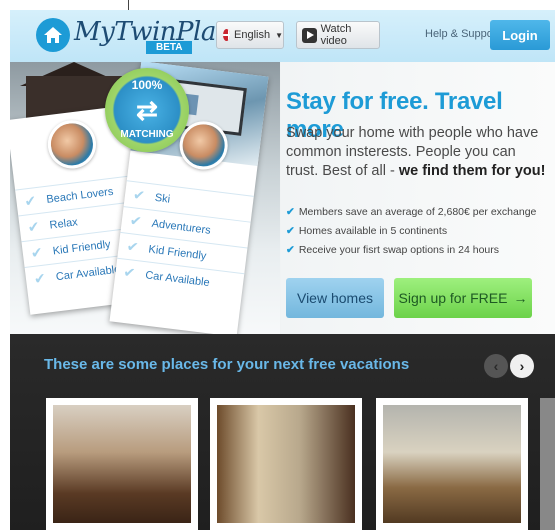 This screenshot has width=555, height=530. I want to click on arrow-right-icon: →, so click(520, 298).